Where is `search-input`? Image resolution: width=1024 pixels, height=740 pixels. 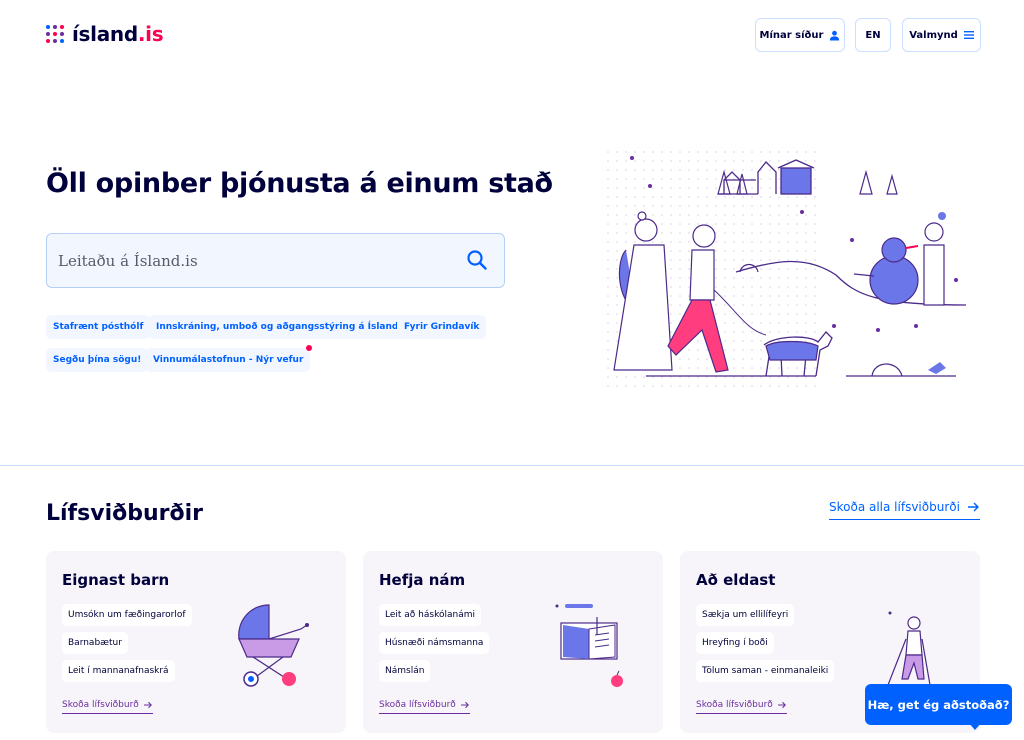 search-input is located at coordinates (247, 260).